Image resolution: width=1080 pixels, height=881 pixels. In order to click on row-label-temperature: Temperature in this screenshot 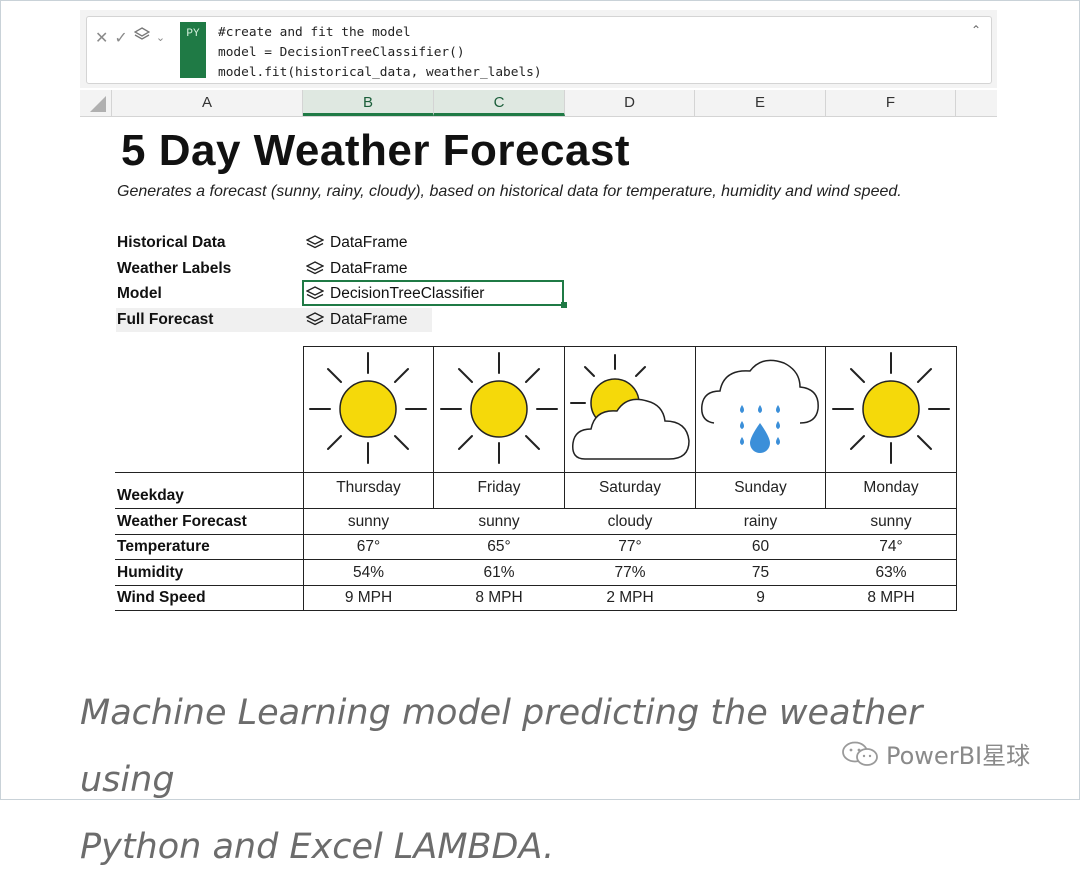, I will do `click(163, 546)`.